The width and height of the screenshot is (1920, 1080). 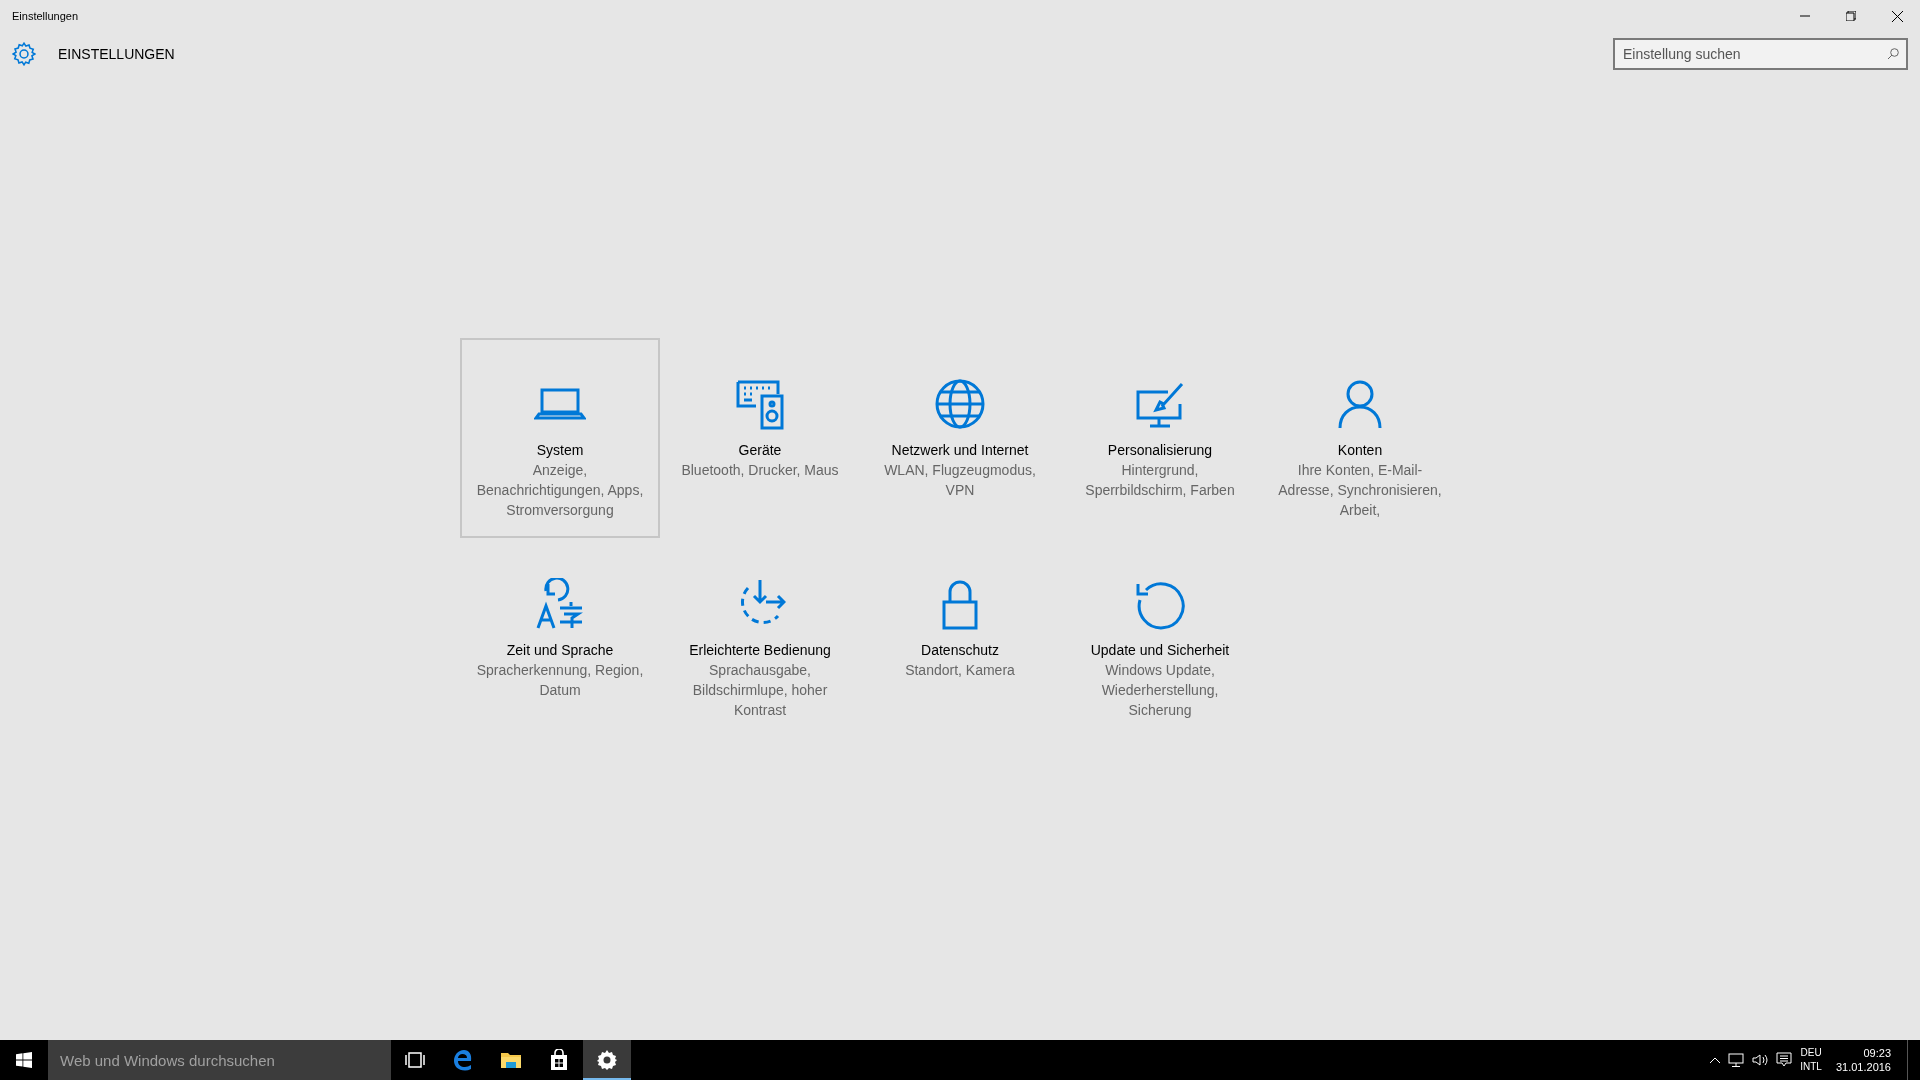 I want to click on clock-date: 31.01.2016, so click(x=1863, y=1067).